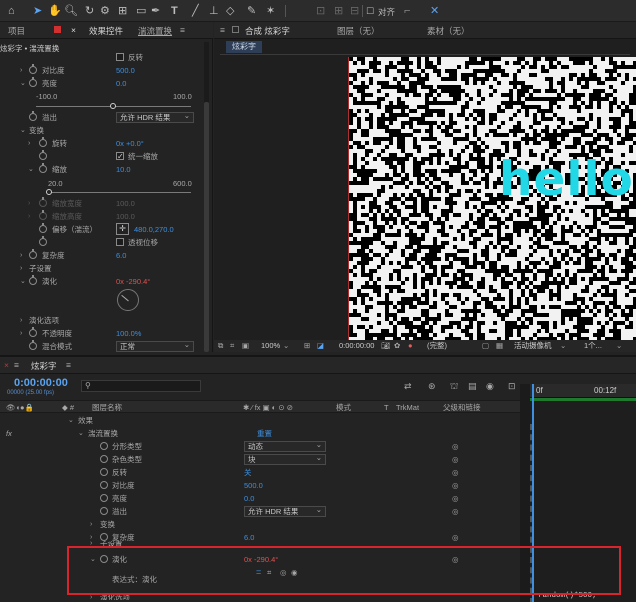 This screenshot has height=602, width=636. Describe the element at coordinates (16, 31) in the screenshot. I see `tab-project: 项目` at that location.